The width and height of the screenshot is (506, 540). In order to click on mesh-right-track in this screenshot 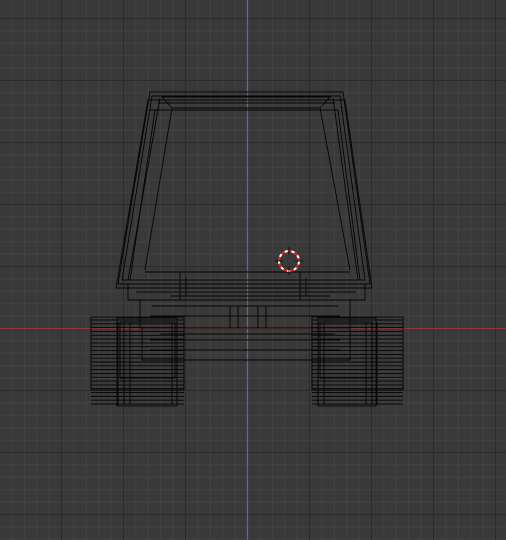, I will do `click(357, 361)`.